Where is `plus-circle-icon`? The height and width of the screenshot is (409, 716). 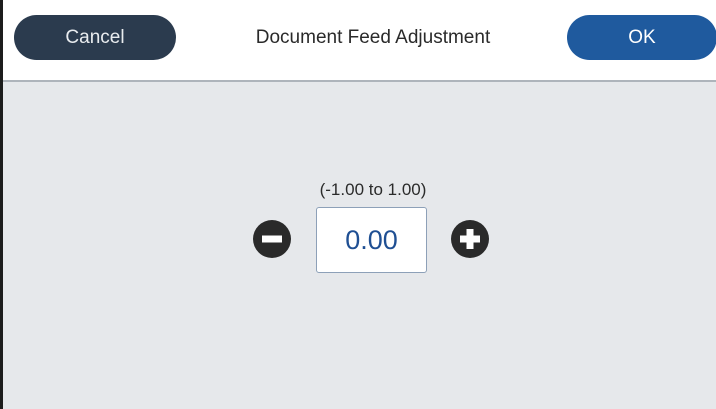
plus-circle-icon is located at coordinates (470, 239).